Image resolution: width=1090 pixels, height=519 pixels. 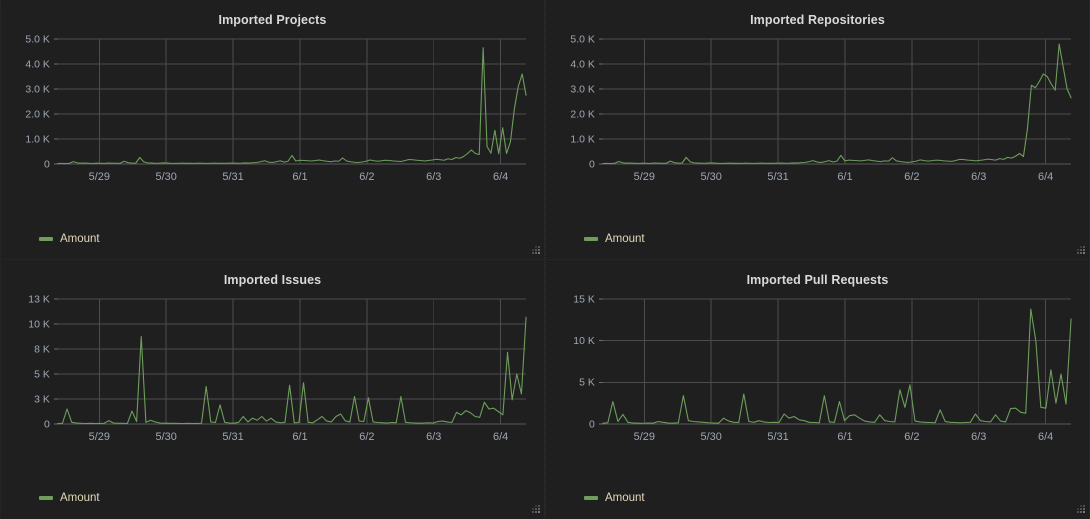 I want to click on svg-text: 13 K, so click(x=39, y=299).